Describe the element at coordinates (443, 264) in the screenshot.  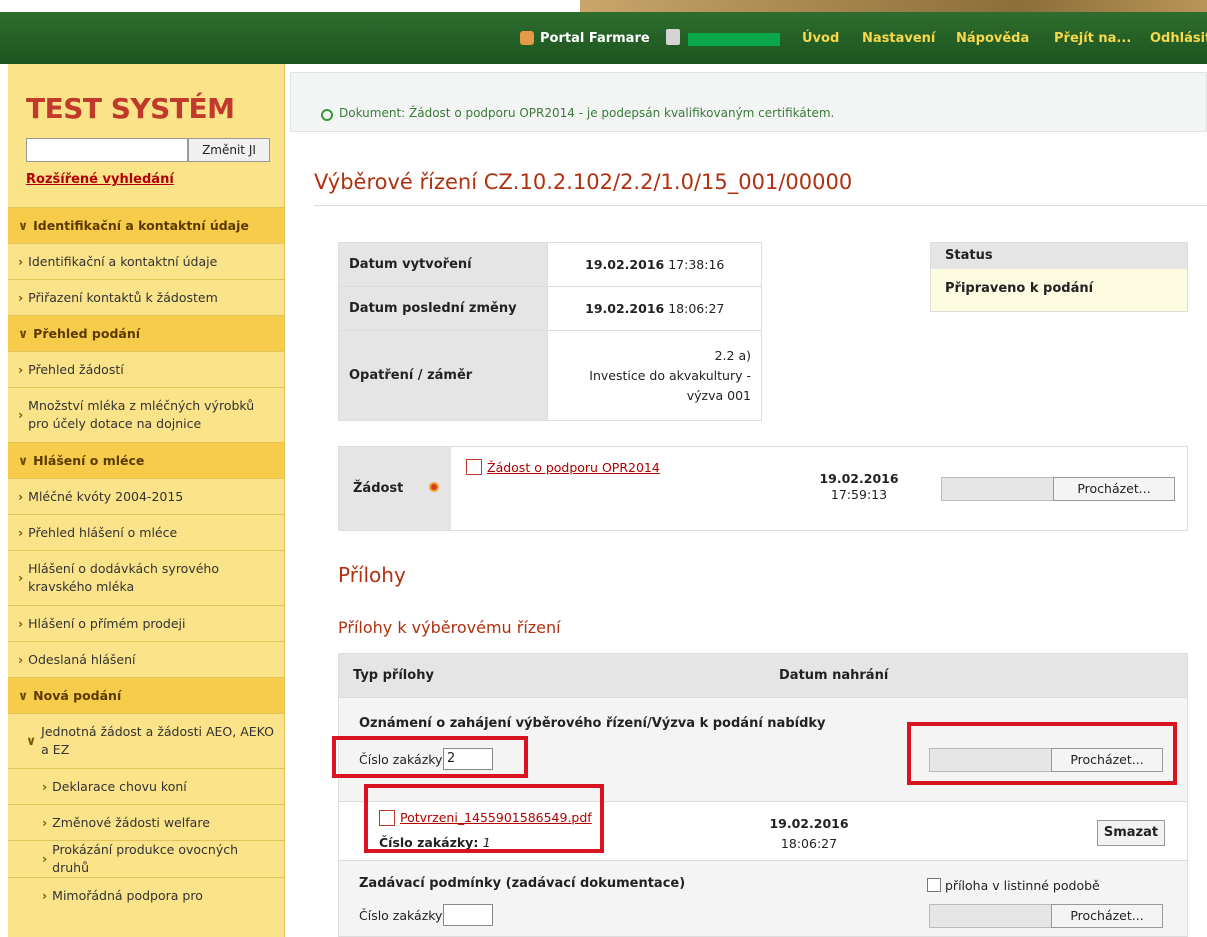
I see `created-label: Datum vytvoření` at that location.